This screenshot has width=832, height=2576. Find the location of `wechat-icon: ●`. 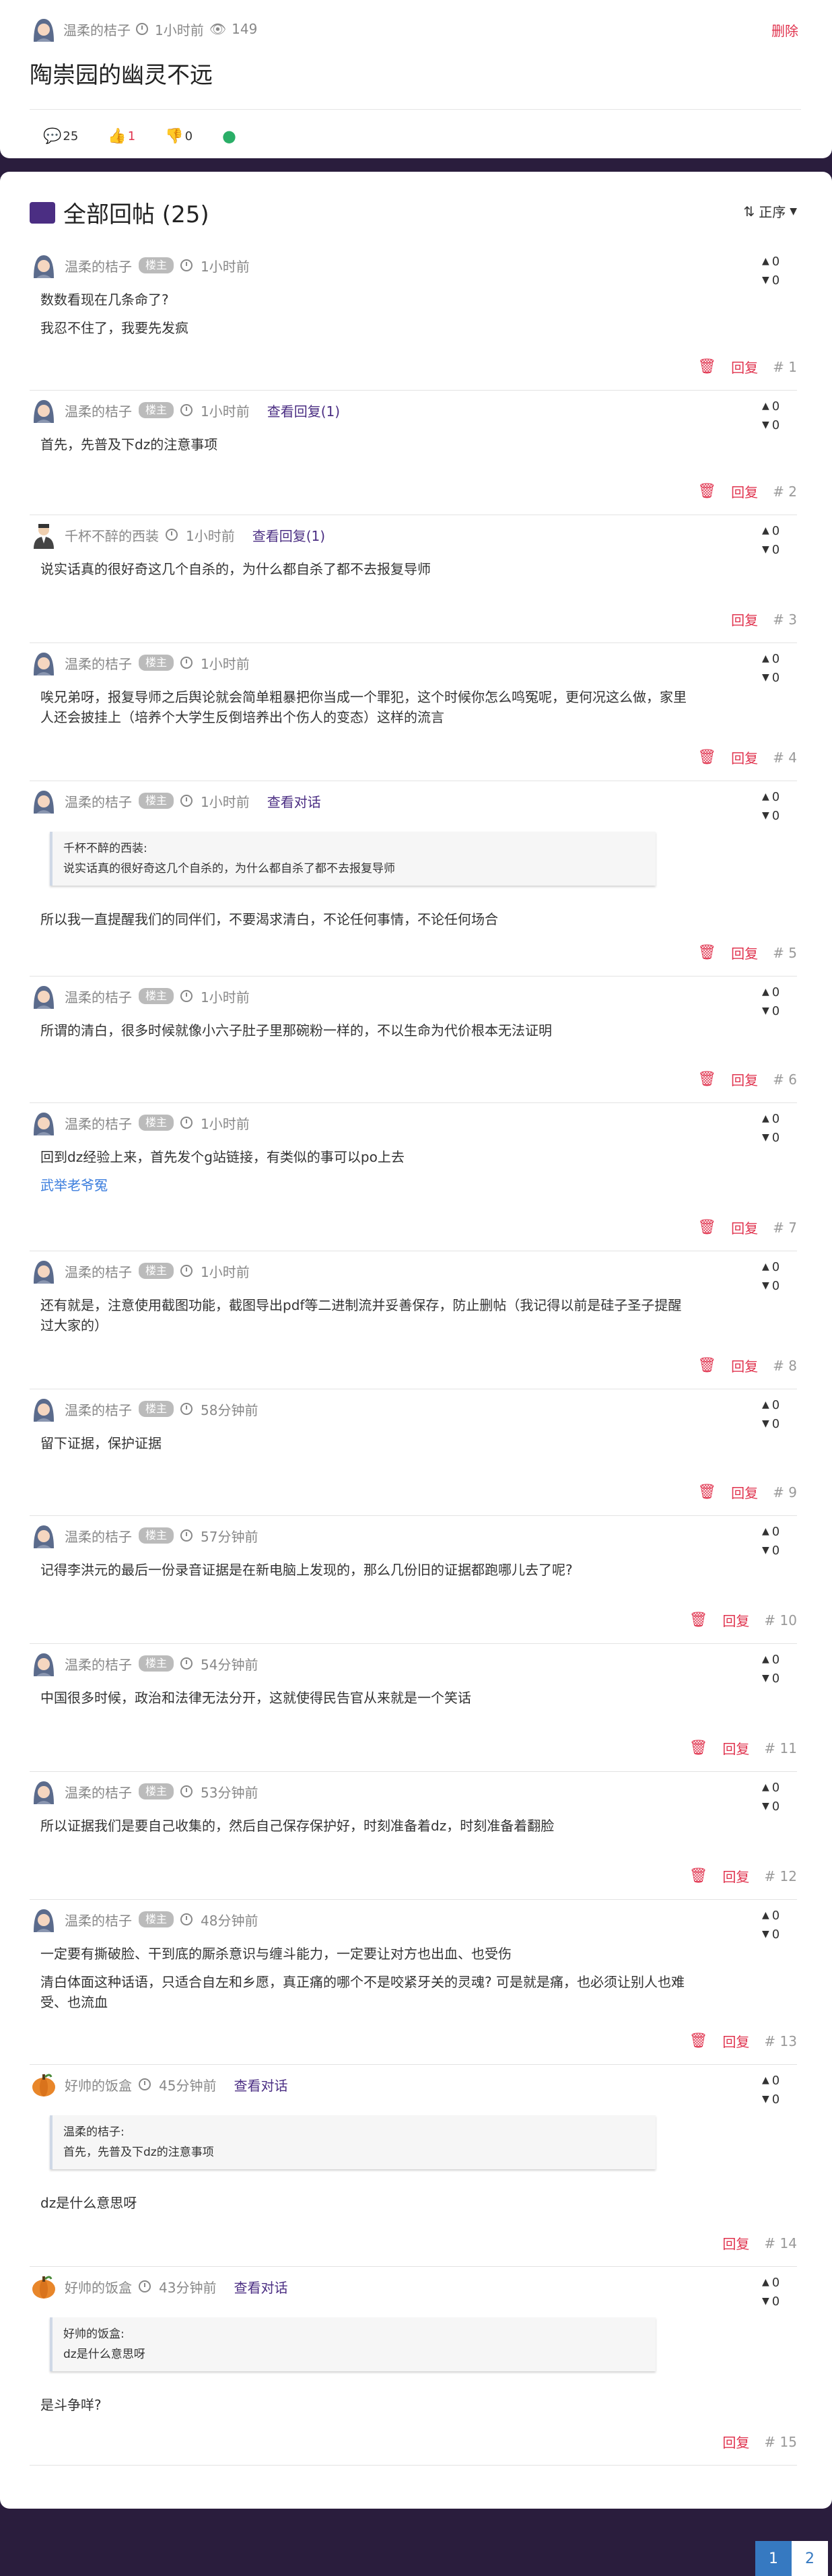

wechat-icon: ● is located at coordinates (229, 136).